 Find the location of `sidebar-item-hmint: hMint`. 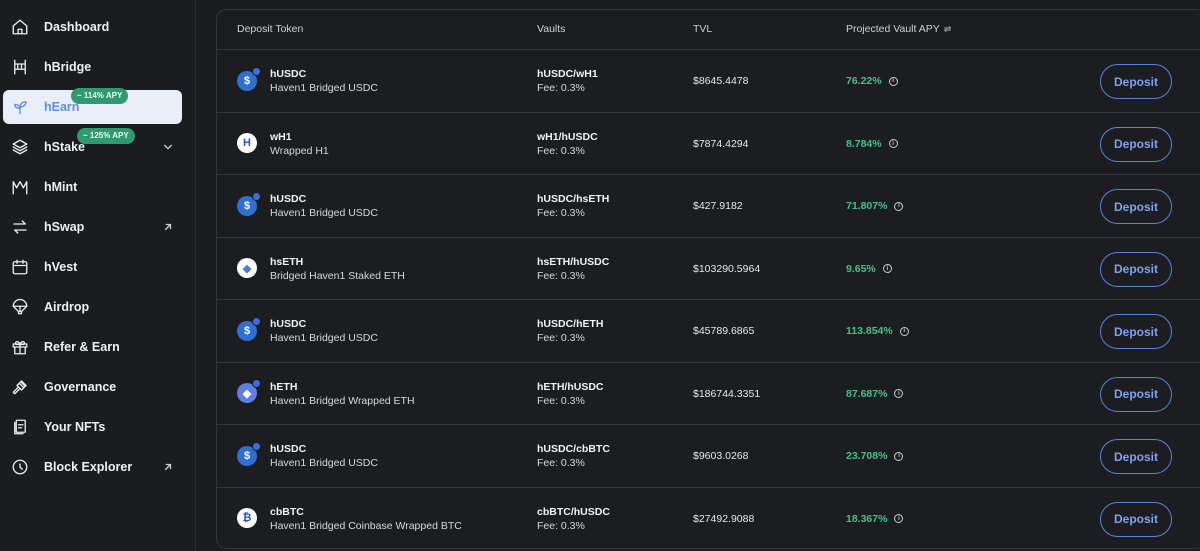

sidebar-item-hmint: hMint is located at coordinates (92, 187).